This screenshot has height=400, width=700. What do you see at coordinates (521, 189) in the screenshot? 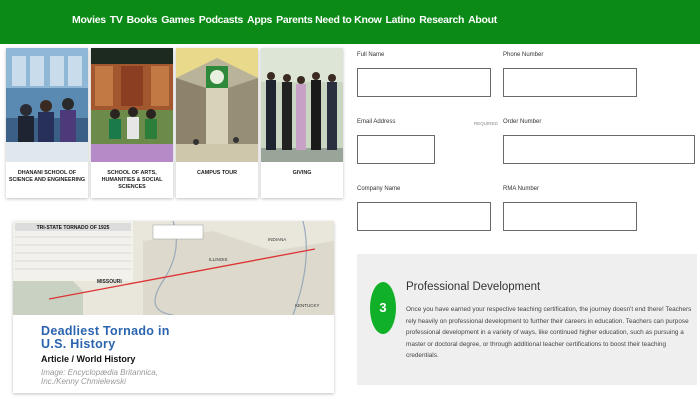
I see `rma-label: RMA Number` at bounding box center [521, 189].